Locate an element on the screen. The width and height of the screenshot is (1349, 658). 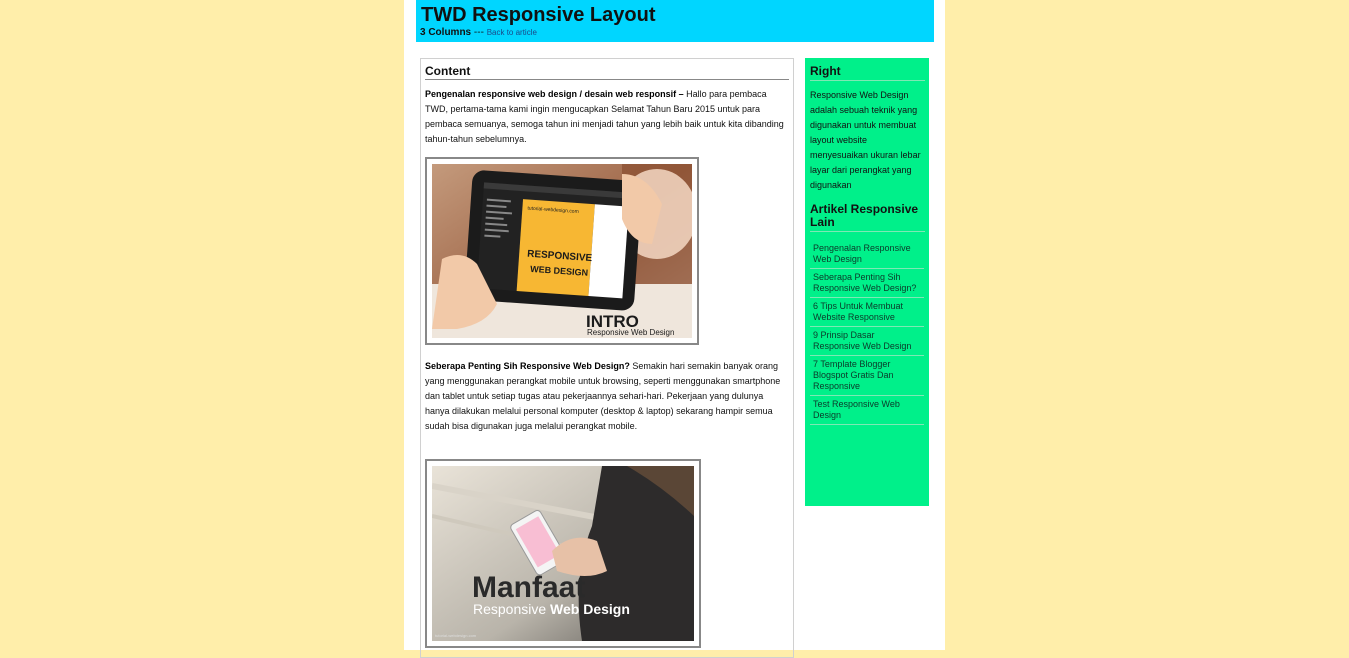
related-article-label: 6 Tips Untuk Membuat Website Responsive is located at coordinates (858, 311).